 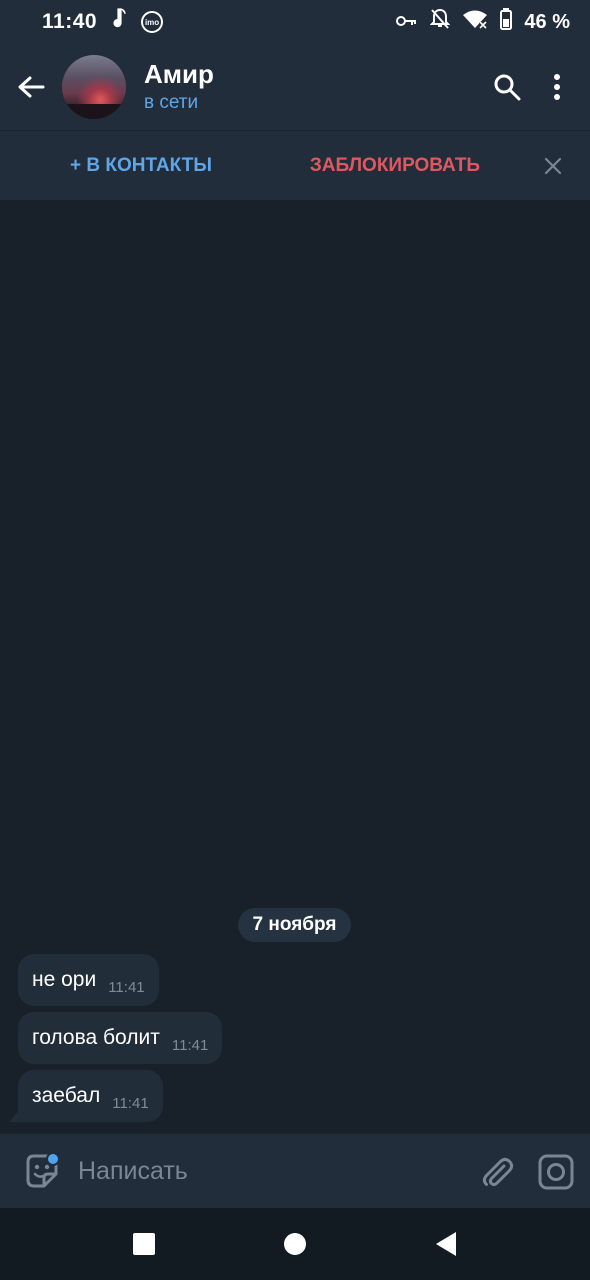 I want to click on message-bubble: заебал 11:41, so click(x=90, y=1096).